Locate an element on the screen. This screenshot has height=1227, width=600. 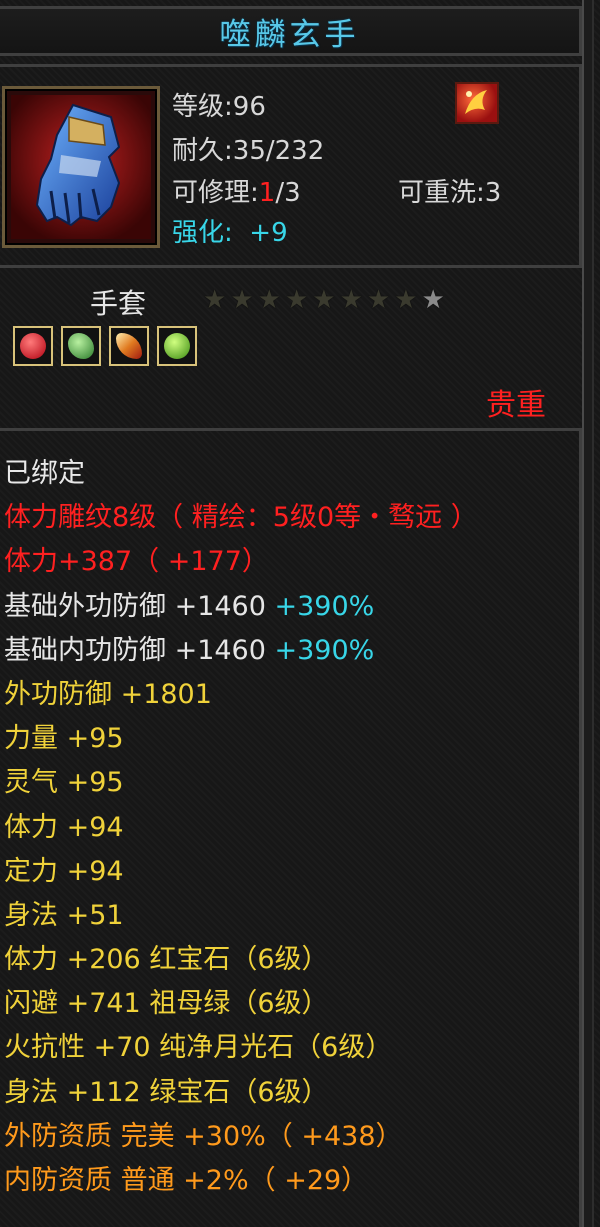
attribute-row: 体力 +206 红宝石（6级） is located at coordinates (166, 960).